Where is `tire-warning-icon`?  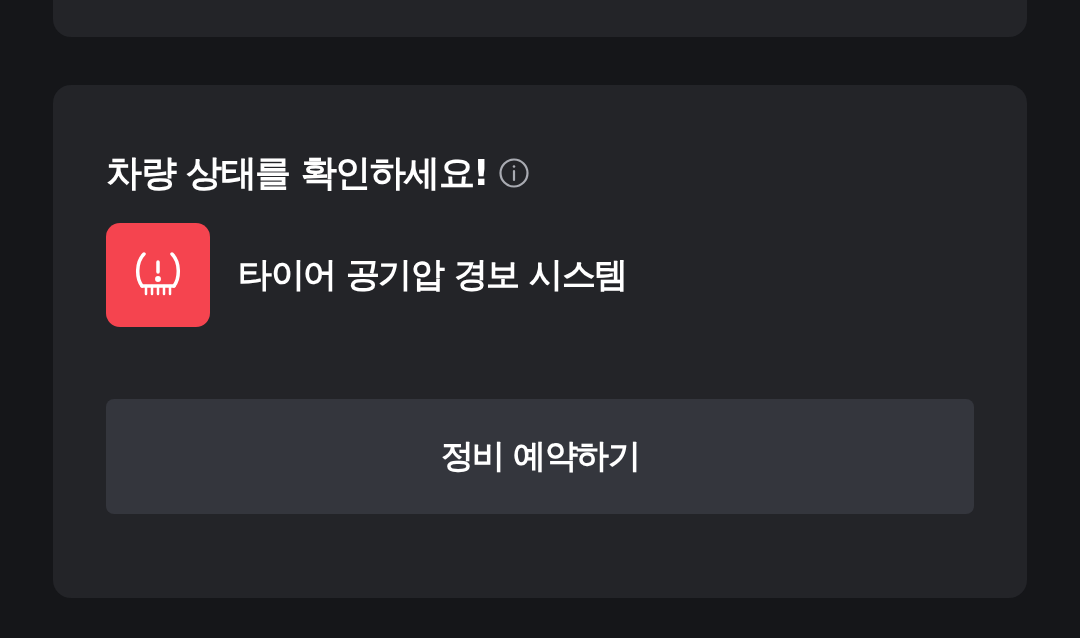
tire-warning-icon is located at coordinates (158, 275).